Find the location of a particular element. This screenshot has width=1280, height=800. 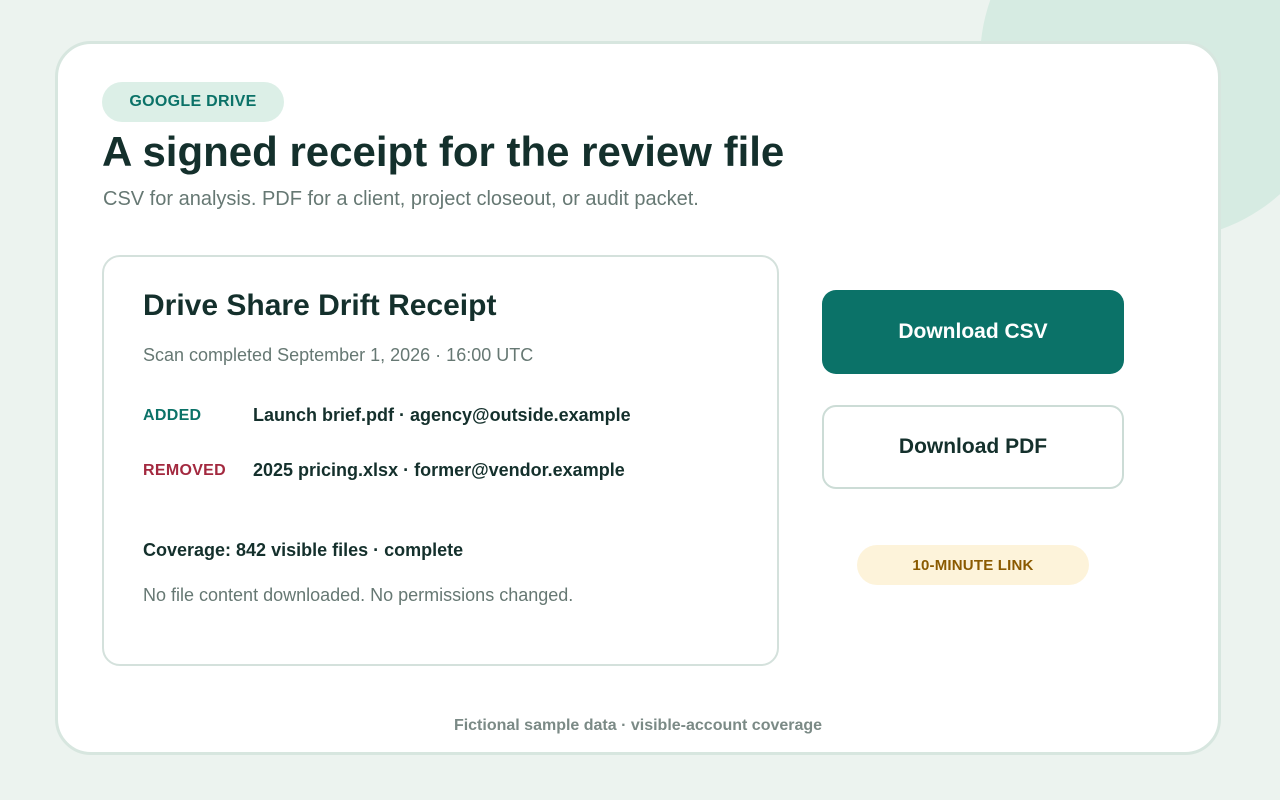

change-kind-label: REMOVED is located at coordinates (184, 470).